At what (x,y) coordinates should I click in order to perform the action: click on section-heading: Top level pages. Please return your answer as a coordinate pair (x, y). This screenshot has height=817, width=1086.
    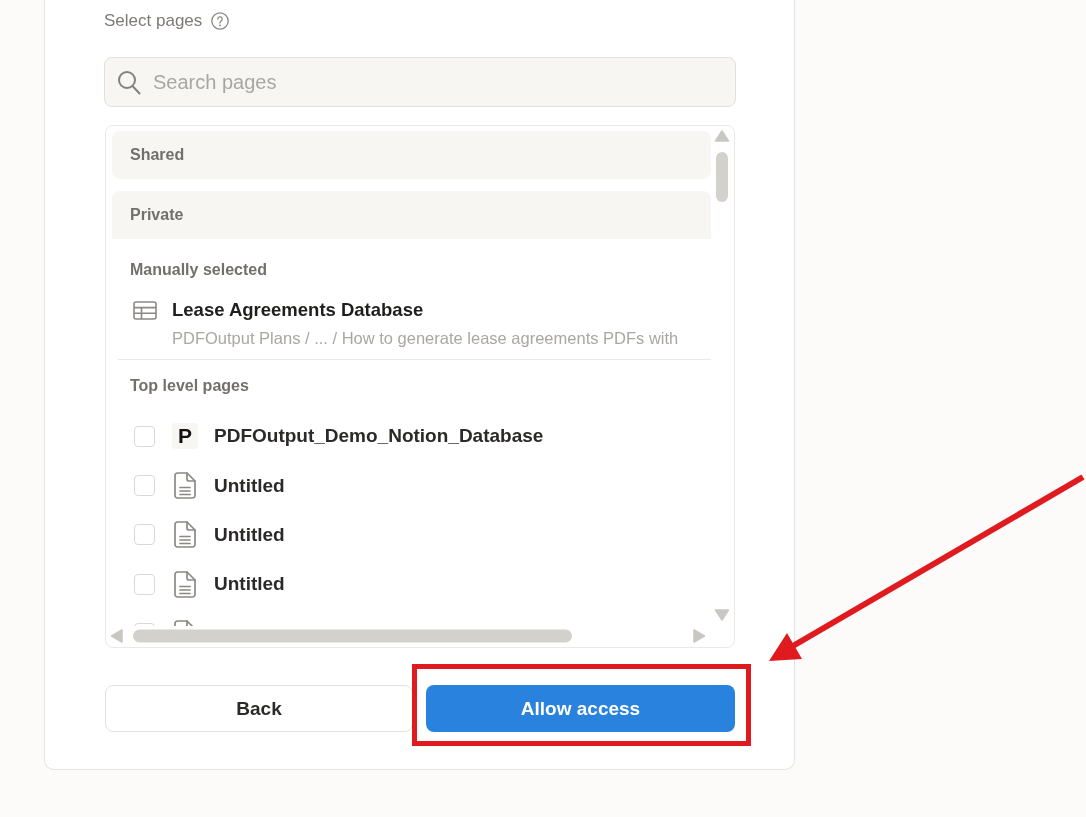
    Looking at the image, I should click on (189, 386).